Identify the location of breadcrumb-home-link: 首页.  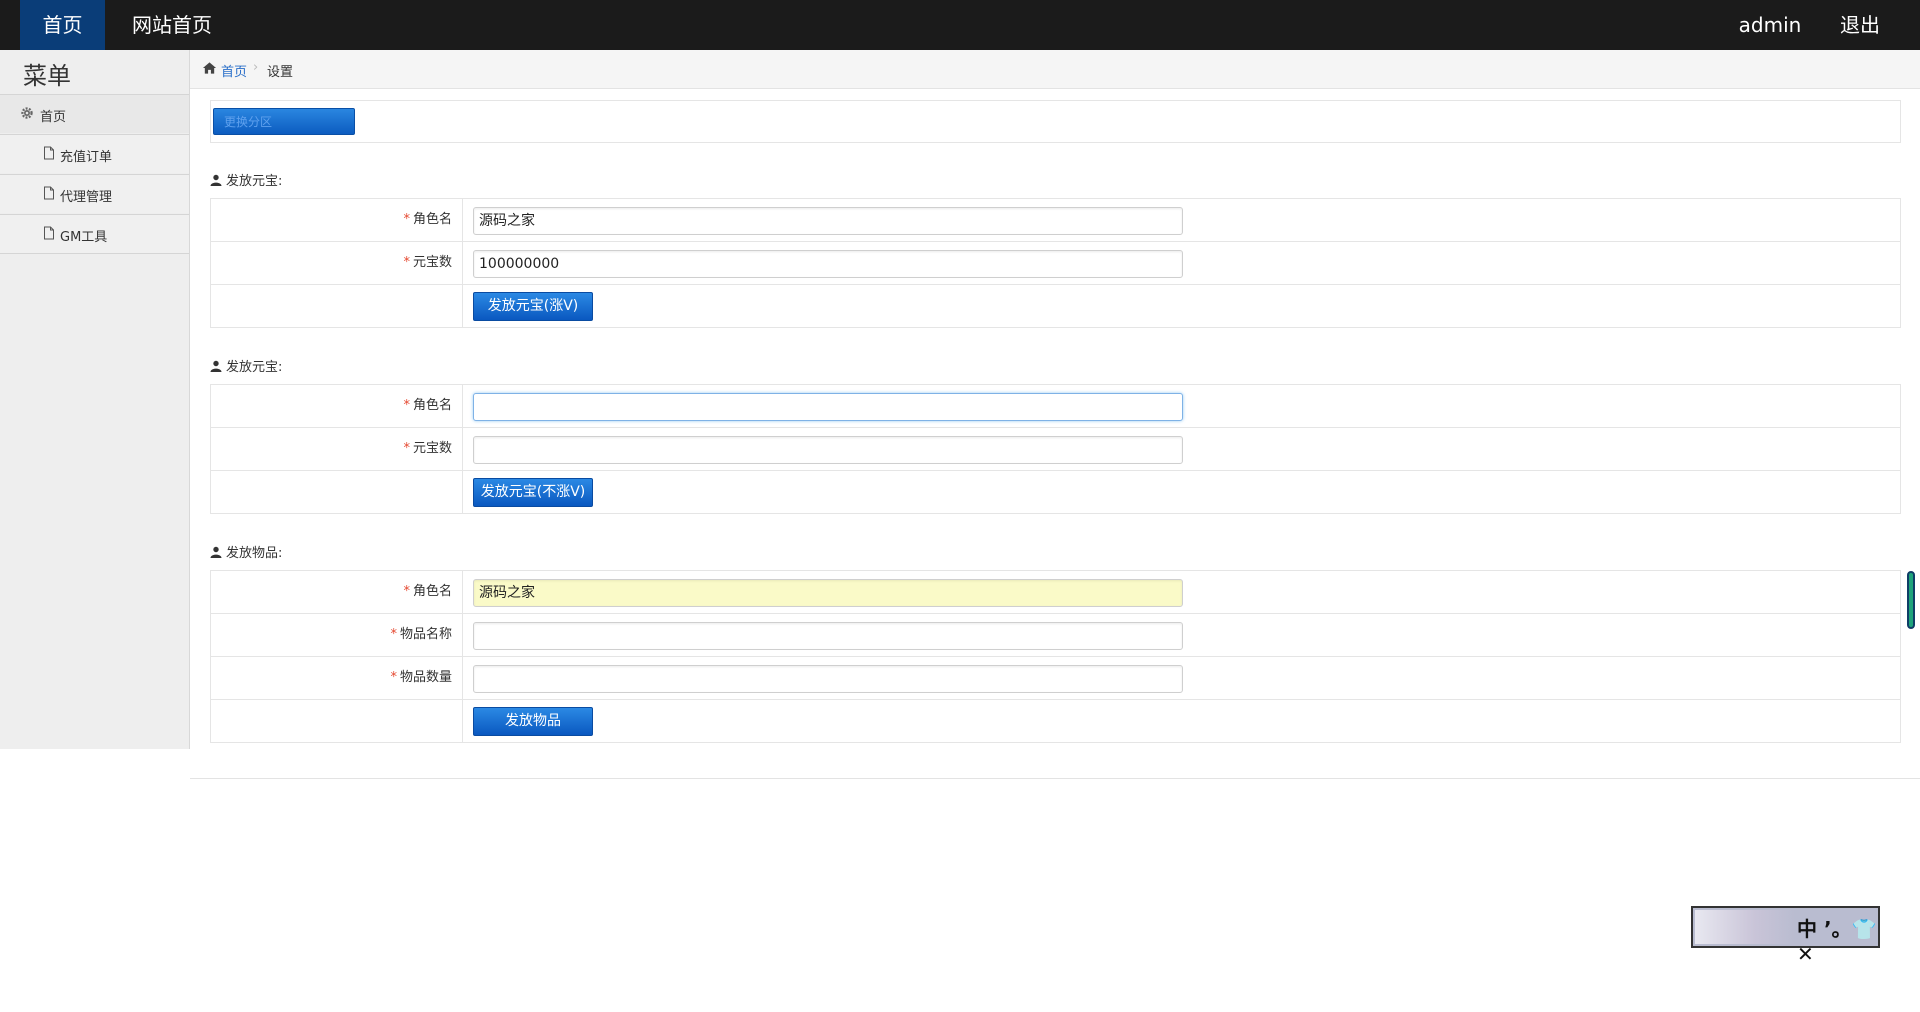
(234, 70).